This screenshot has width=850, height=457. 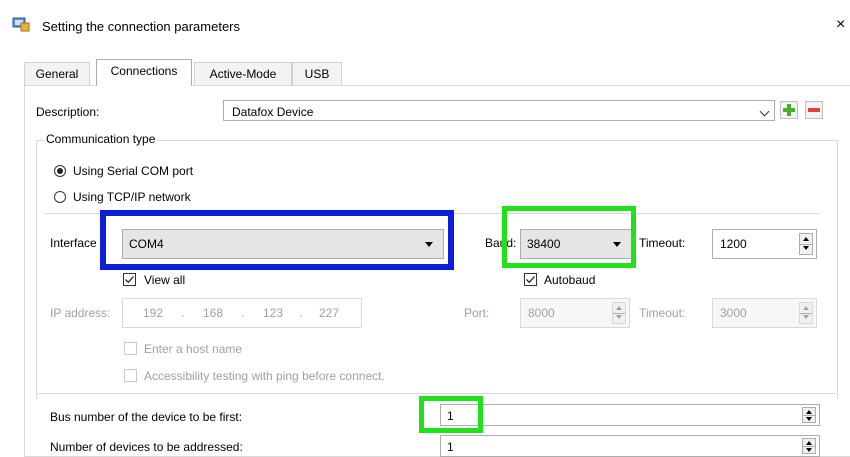 I want to click on ip-octet: 123, so click(x=273, y=313).